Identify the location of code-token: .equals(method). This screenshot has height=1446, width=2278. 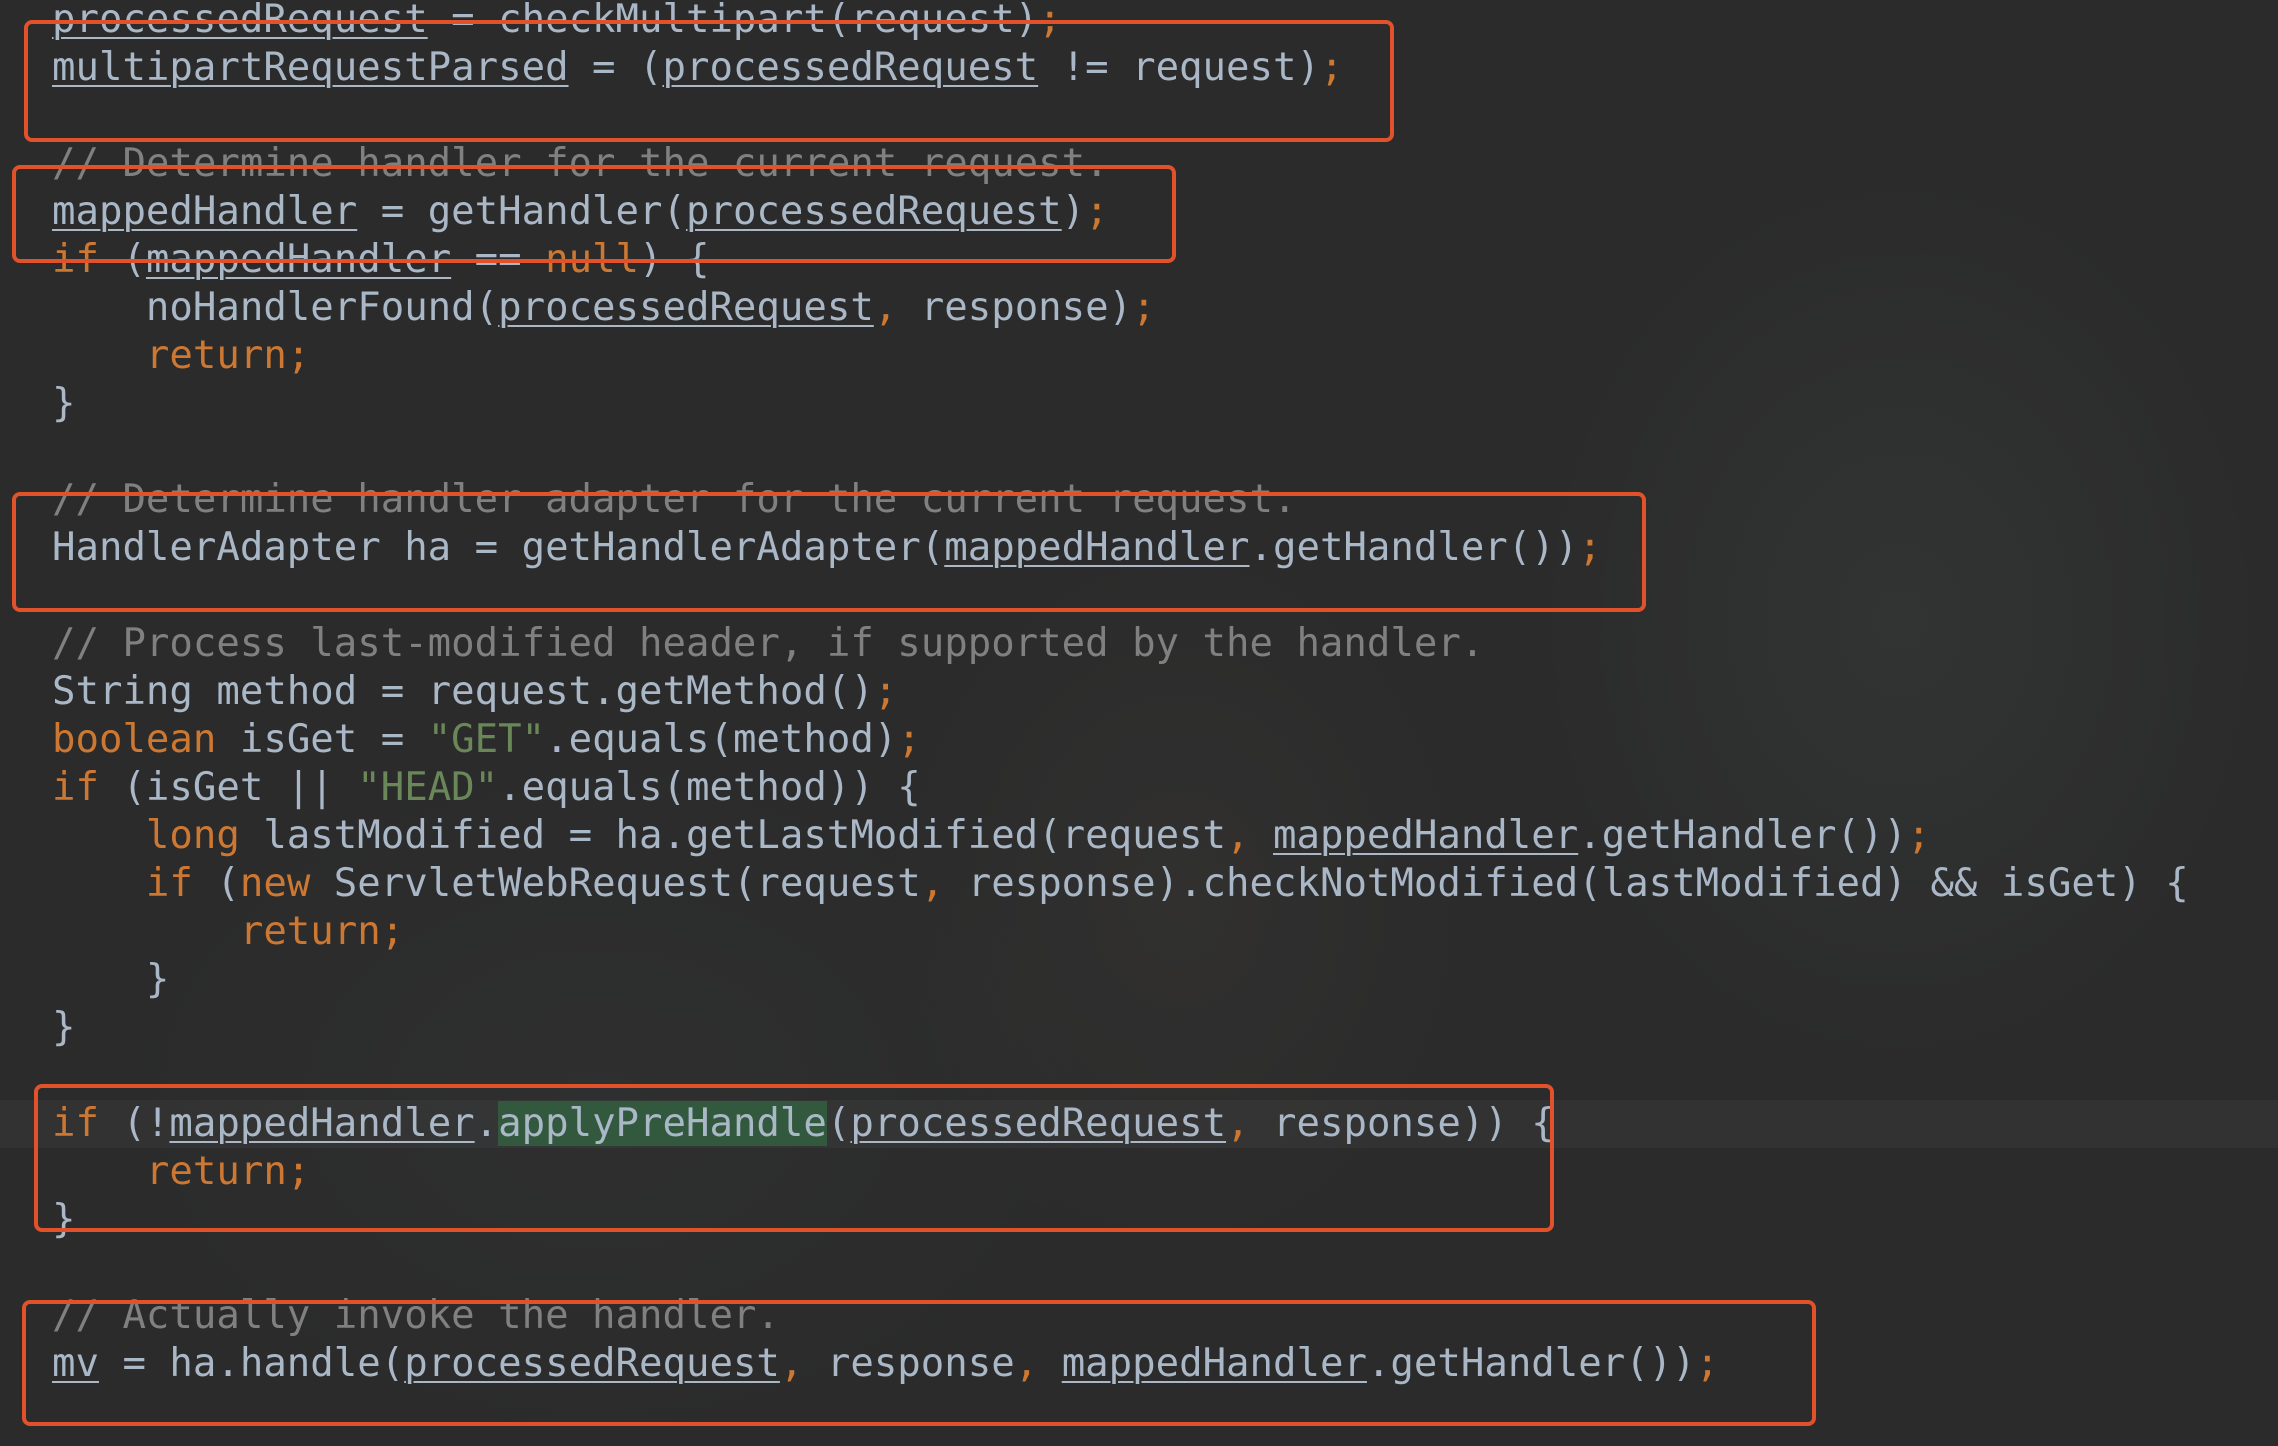
(721, 739).